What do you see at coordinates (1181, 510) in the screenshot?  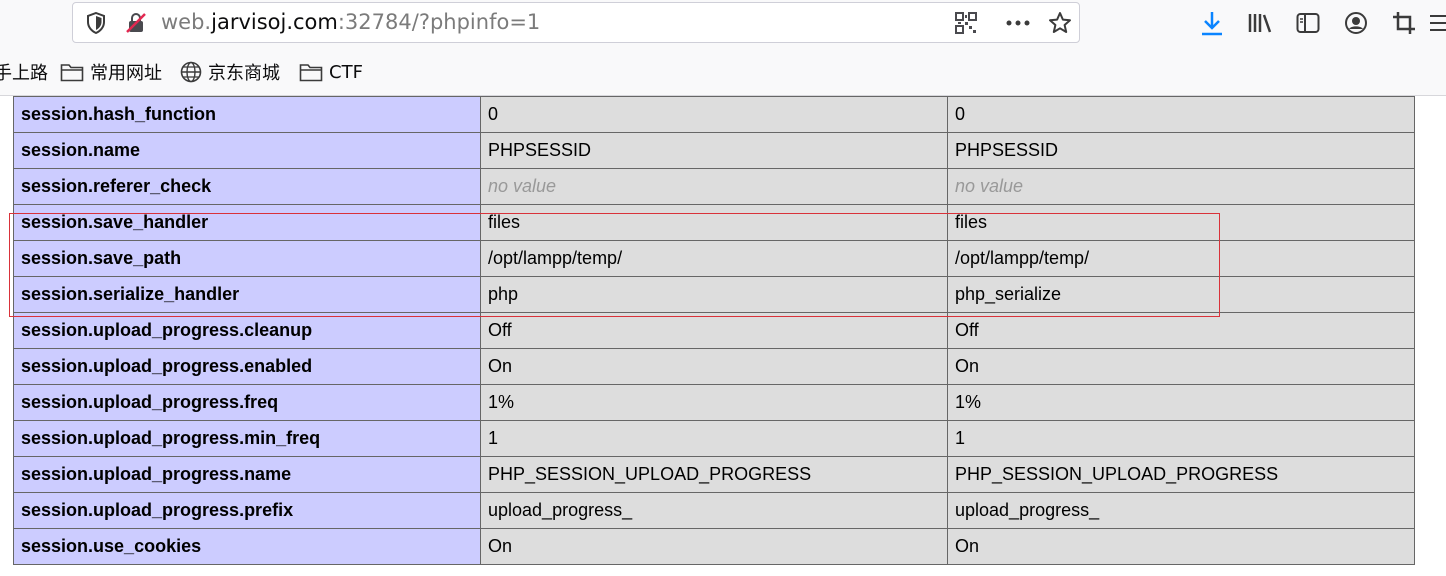 I see `master-value: upload_progress_` at bounding box center [1181, 510].